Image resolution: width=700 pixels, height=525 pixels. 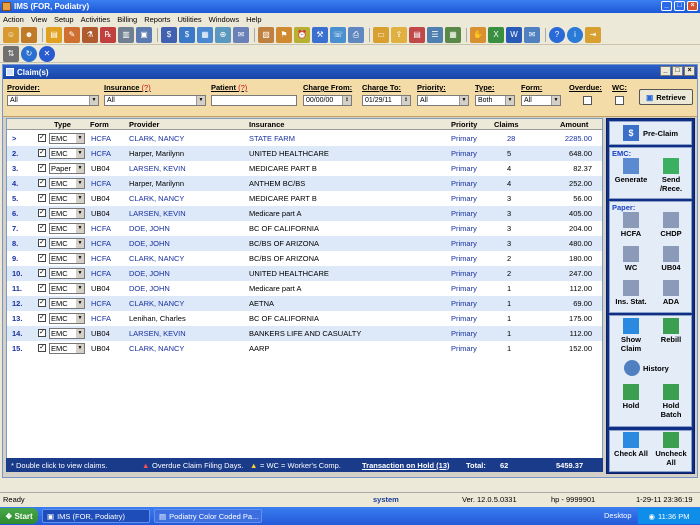 I want to click on report-icon: ▤, so click(x=417, y=34).